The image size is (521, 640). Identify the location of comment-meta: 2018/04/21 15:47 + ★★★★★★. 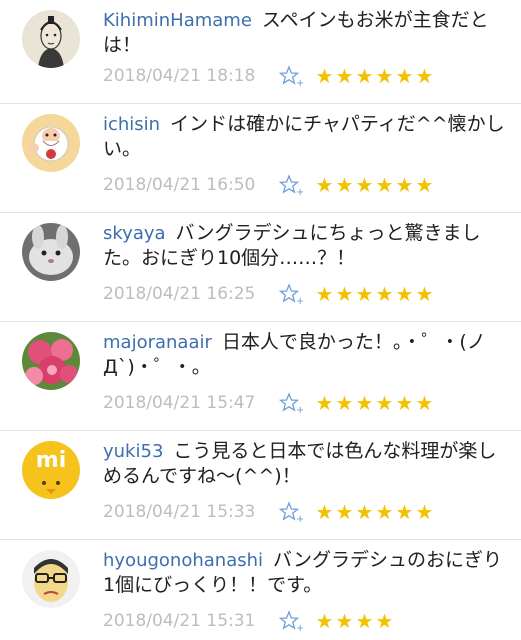
(269, 403).